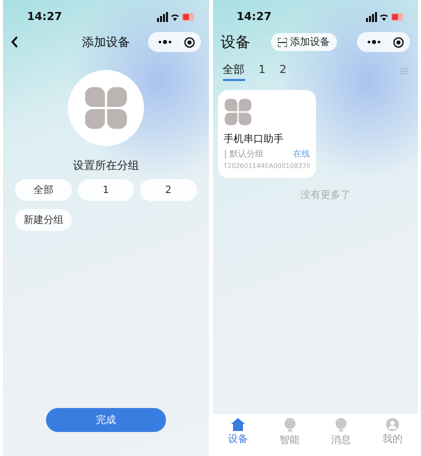 Image resolution: width=421 pixels, height=456 pixels. Describe the element at coordinates (105, 42) in the screenshot. I see `page-title: 添加设备` at that location.